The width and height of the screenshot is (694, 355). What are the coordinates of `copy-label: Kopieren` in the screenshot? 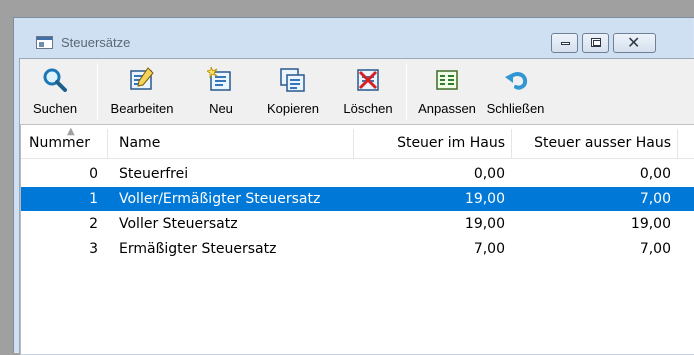 It's located at (293, 108).